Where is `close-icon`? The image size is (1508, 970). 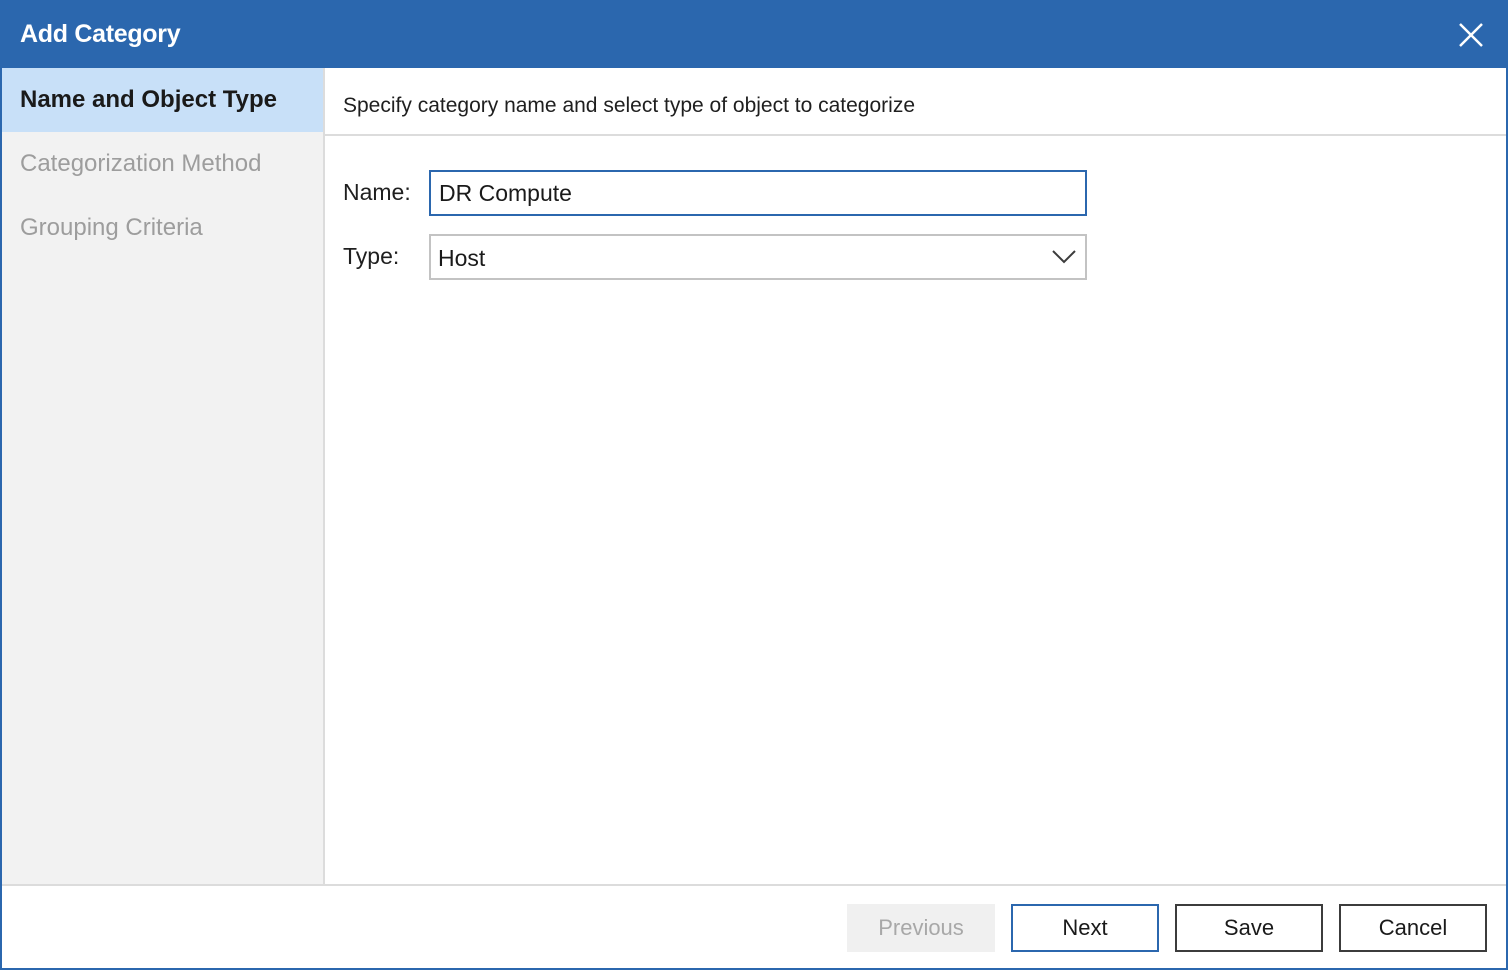 close-icon is located at coordinates (1471, 35).